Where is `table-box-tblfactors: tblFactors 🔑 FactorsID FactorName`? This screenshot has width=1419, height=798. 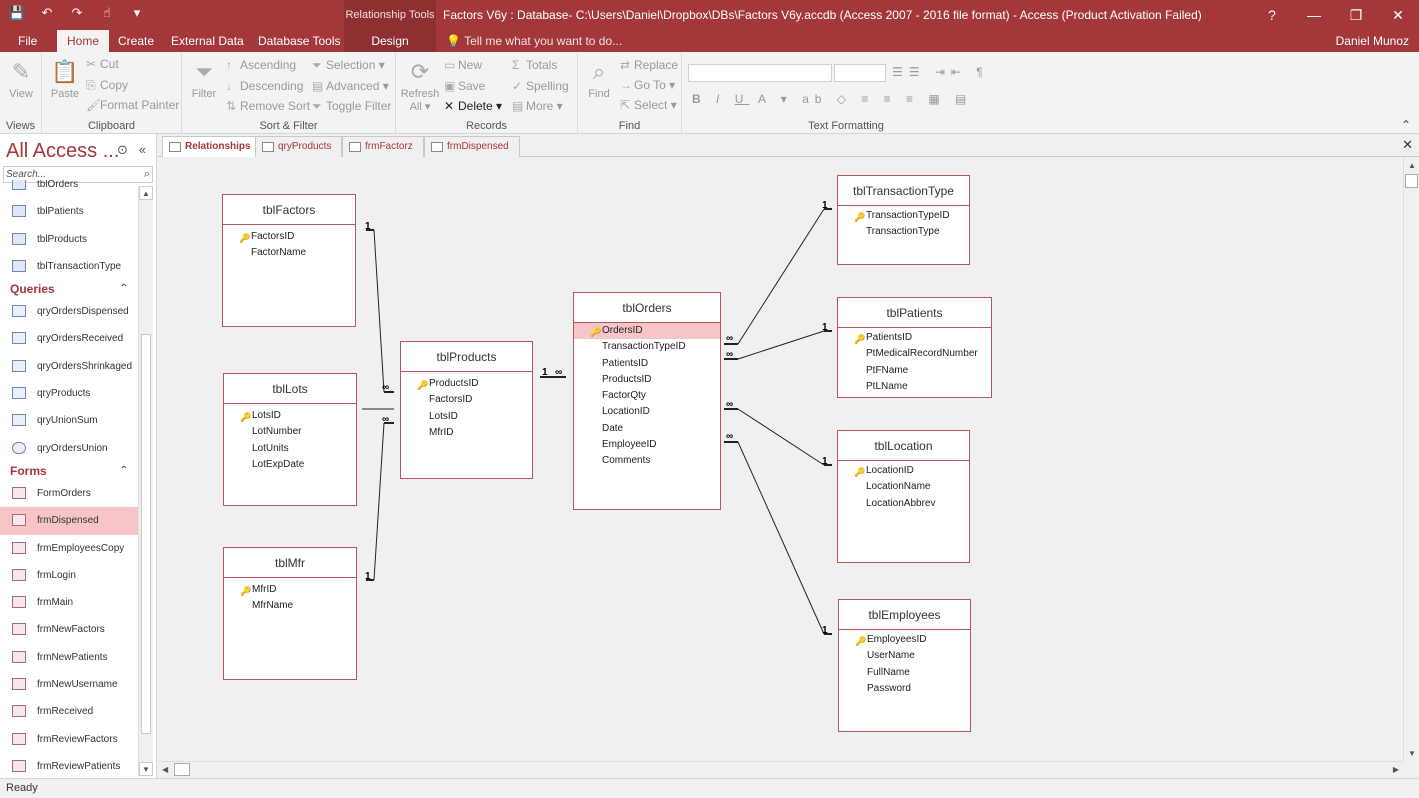
table-box-tblfactors: tblFactors 🔑 FactorsID FactorName is located at coordinates (289, 260).